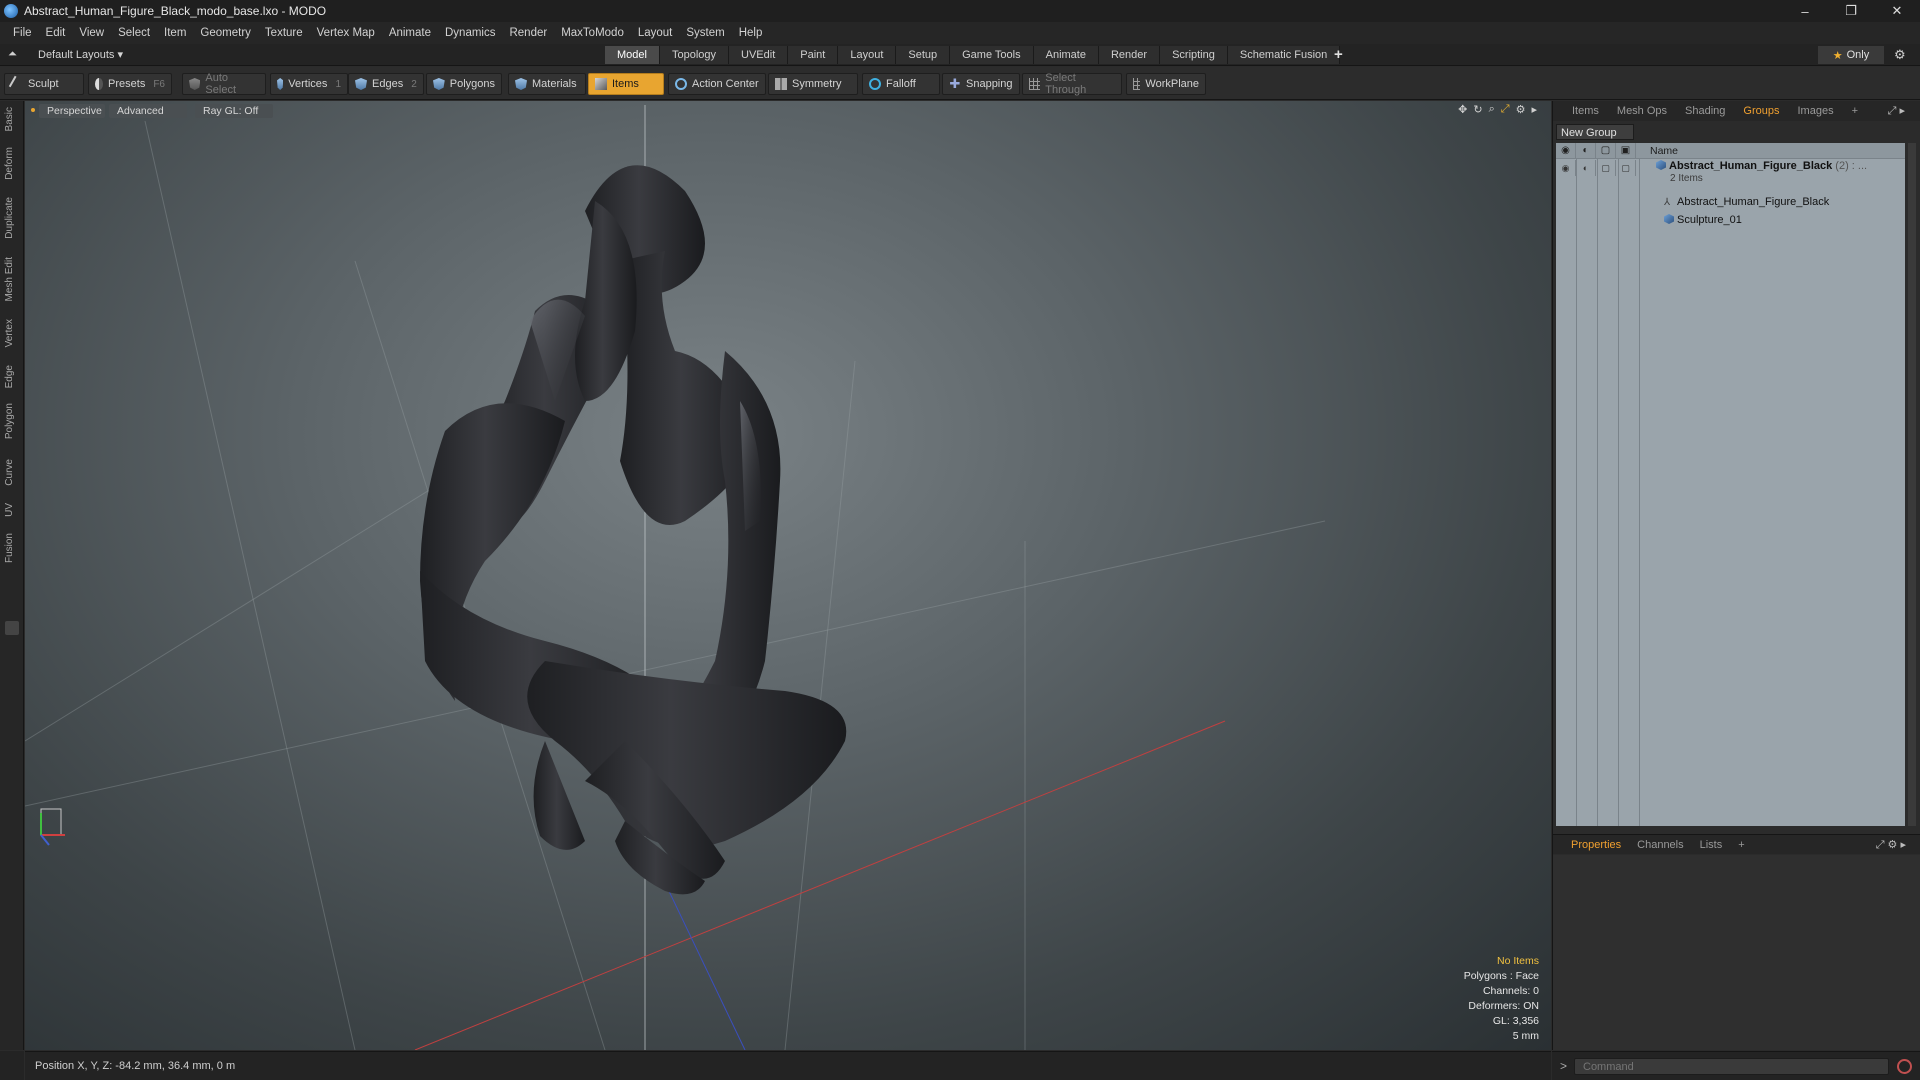  Describe the element at coordinates (1626, 168) in the screenshot. I see `group-select-icon: ▢` at that location.